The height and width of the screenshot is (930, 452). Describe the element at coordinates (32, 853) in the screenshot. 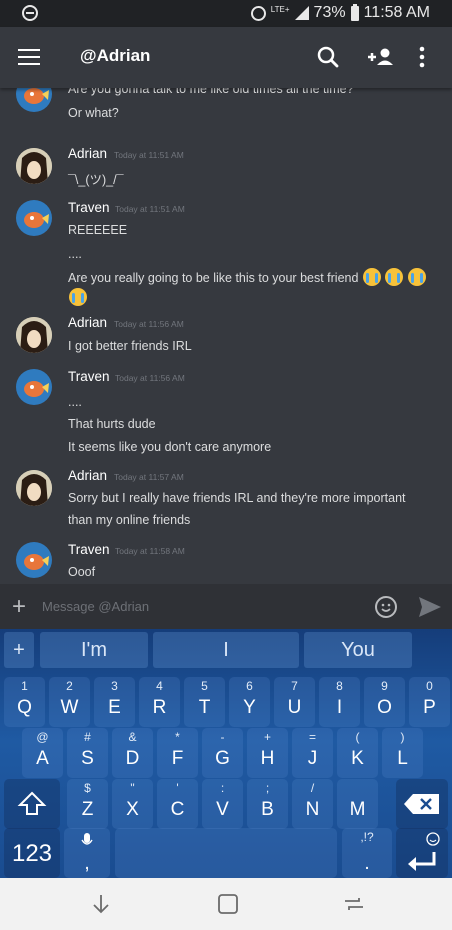

I see `numbers-key: 123` at that location.